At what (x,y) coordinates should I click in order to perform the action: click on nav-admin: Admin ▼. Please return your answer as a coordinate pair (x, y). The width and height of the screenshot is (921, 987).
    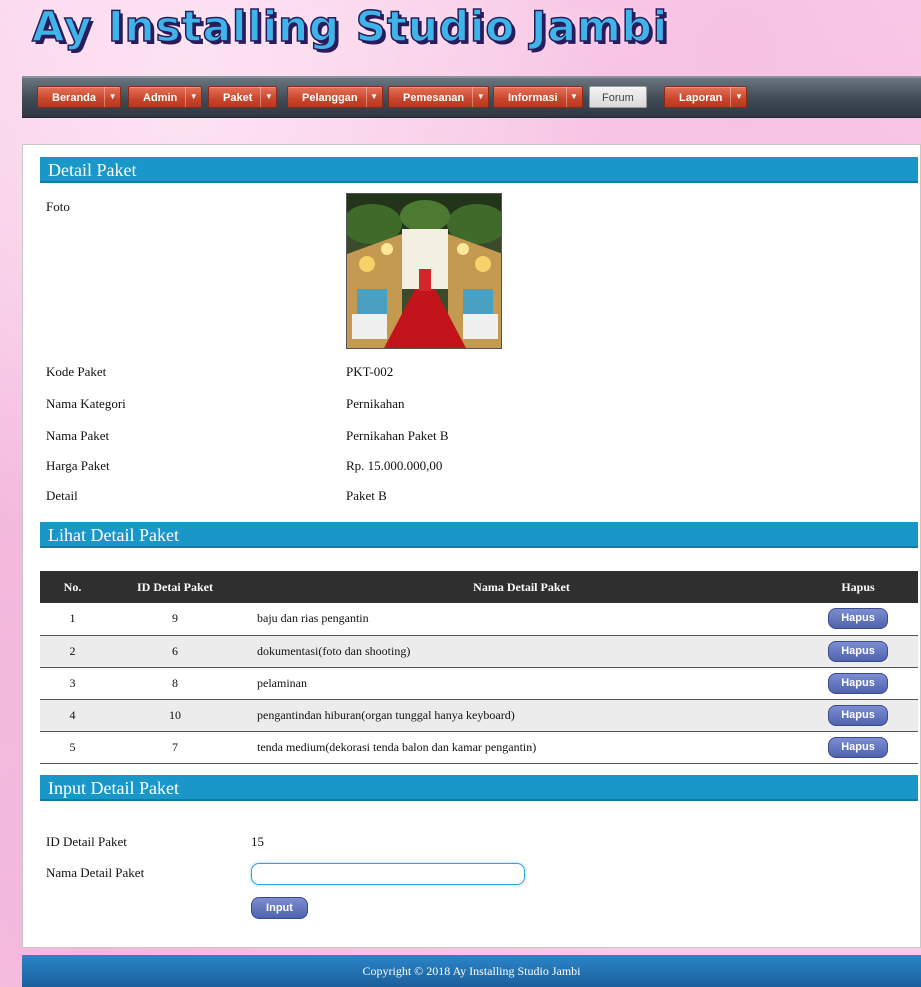
    Looking at the image, I should click on (165, 97).